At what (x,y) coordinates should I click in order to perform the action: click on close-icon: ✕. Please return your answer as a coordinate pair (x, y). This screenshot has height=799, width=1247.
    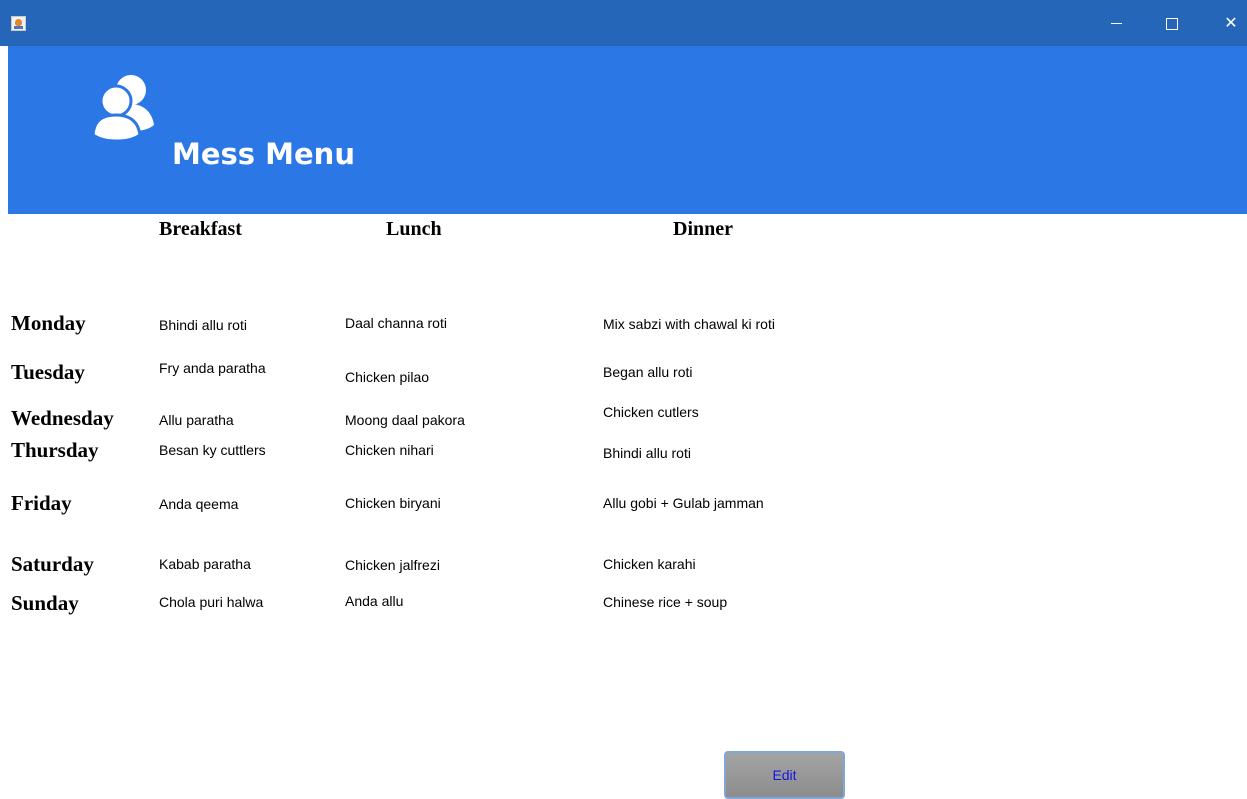
    Looking at the image, I should click on (1230, 23).